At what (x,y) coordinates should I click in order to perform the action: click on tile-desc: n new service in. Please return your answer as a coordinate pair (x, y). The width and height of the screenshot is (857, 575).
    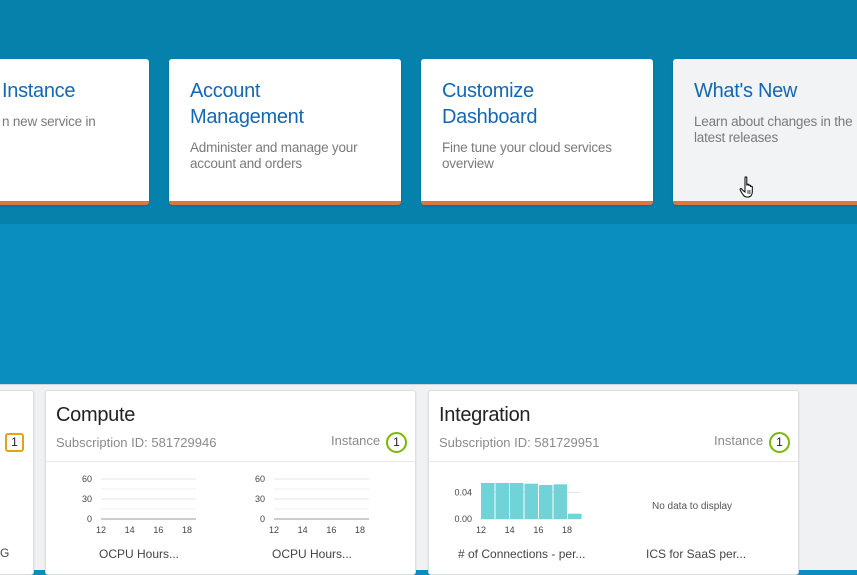
    Looking at the image, I should click on (49, 121).